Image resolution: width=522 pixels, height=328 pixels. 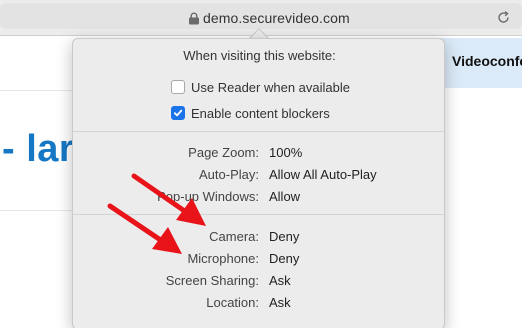 What do you see at coordinates (284, 196) in the screenshot?
I see `popup-windows-value: Allow` at bounding box center [284, 196].